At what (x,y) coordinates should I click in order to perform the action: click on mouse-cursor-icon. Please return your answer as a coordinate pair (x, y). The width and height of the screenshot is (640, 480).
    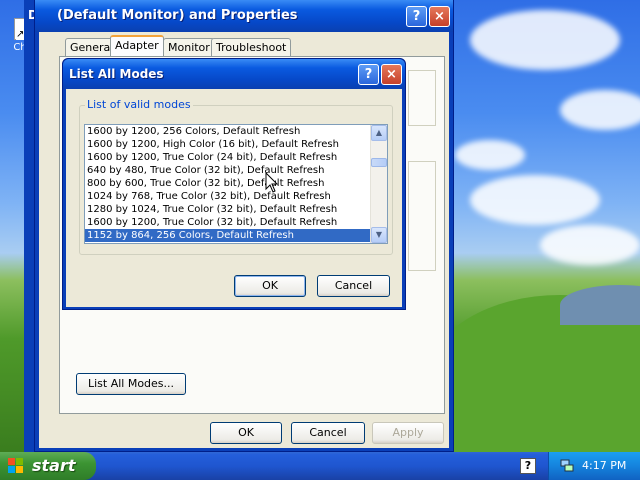
    Looking at the image, I should click on (272, 182).